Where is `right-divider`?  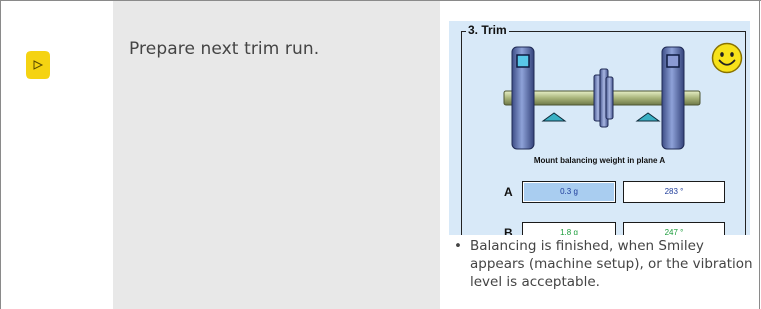 right-divider is located at coordinates (759, 154).